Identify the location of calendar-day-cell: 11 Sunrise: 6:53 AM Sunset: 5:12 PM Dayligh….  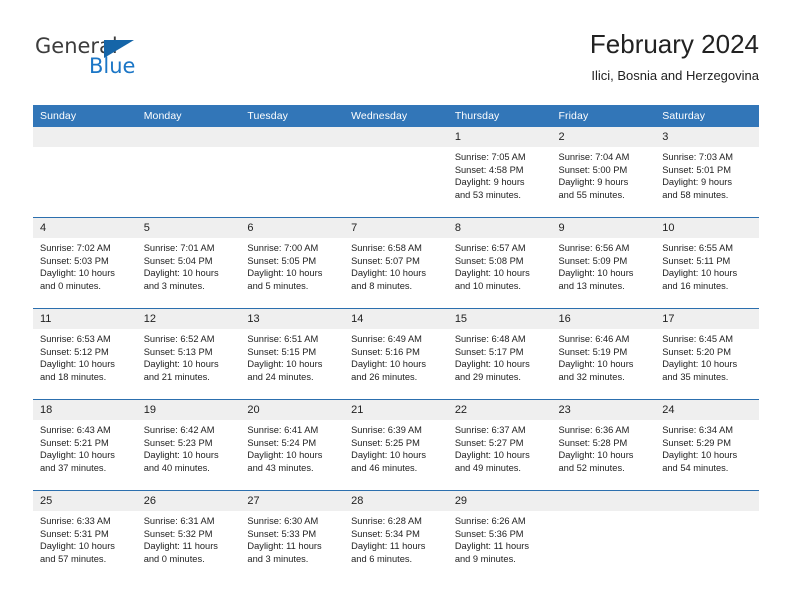
(85, 354).